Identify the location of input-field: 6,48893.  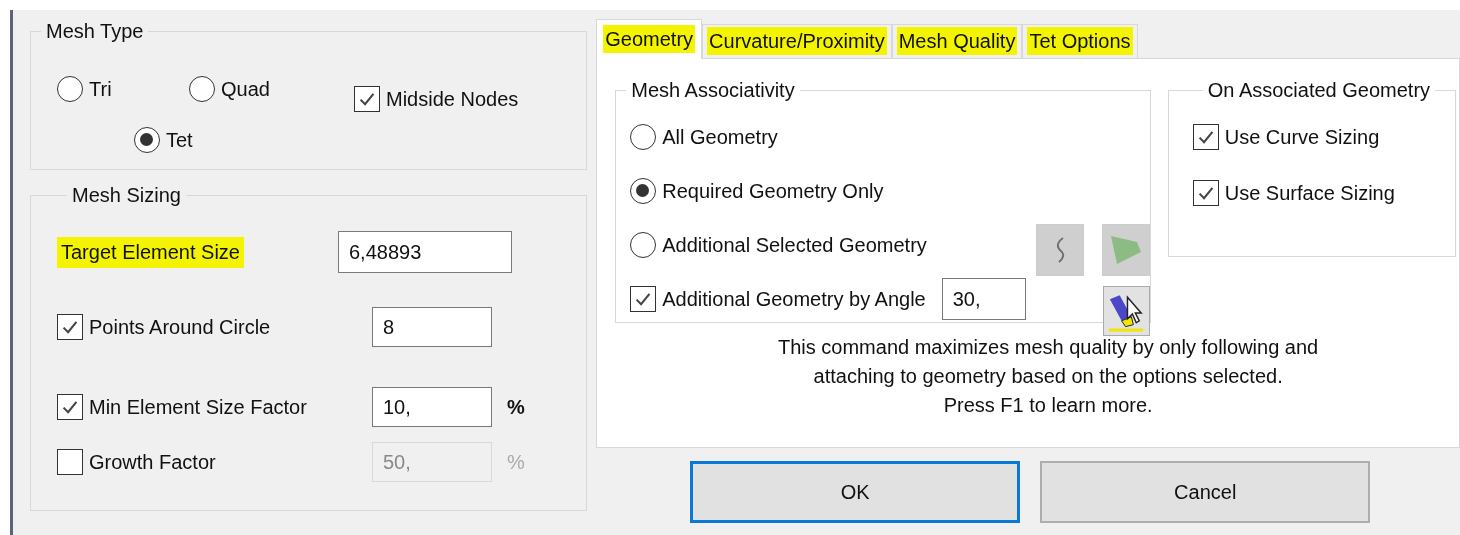
(425, 252).